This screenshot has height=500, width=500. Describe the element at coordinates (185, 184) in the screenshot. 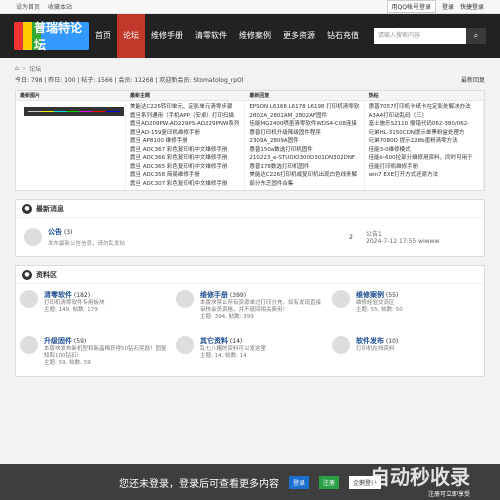

I see `topic-link: 震旦 ADC307 彩色复印机中文维修手册` at that location.